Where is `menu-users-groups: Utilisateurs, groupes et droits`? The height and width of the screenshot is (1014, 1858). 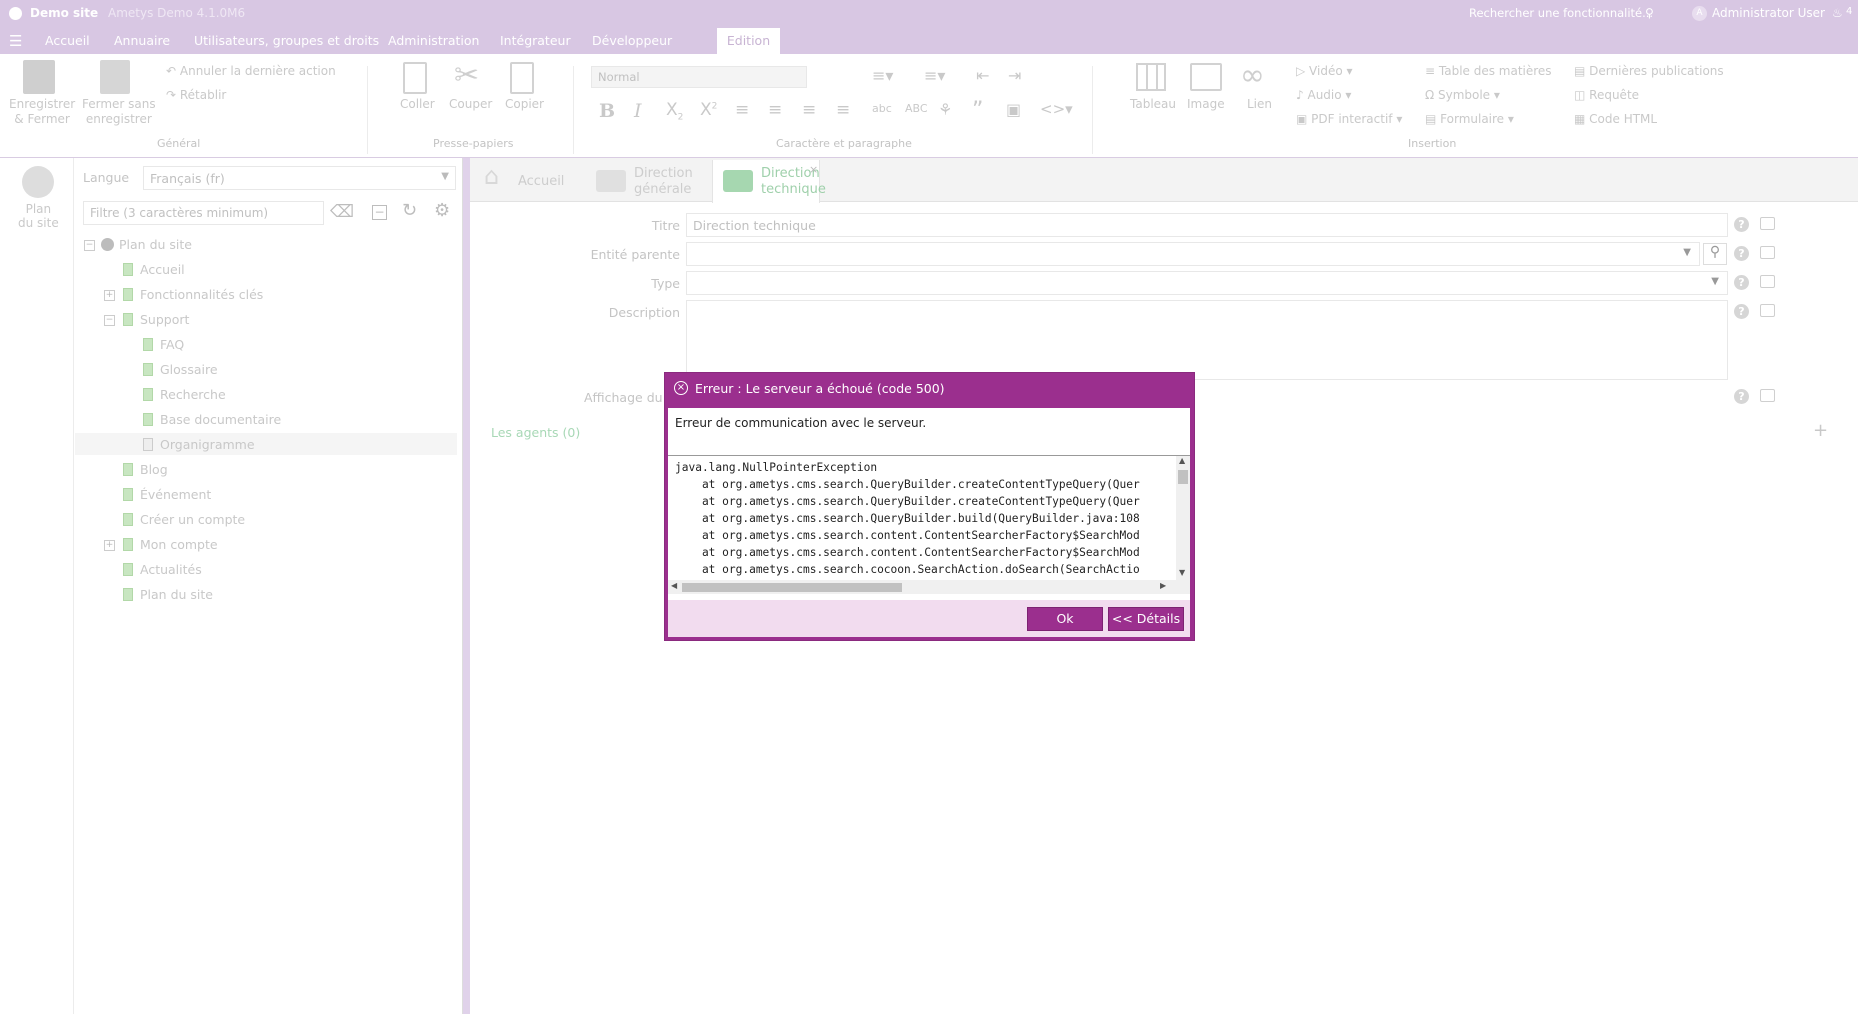
menu-users-groups: Utilisateurs, groupes et droits is located at coordinates (286, 40).